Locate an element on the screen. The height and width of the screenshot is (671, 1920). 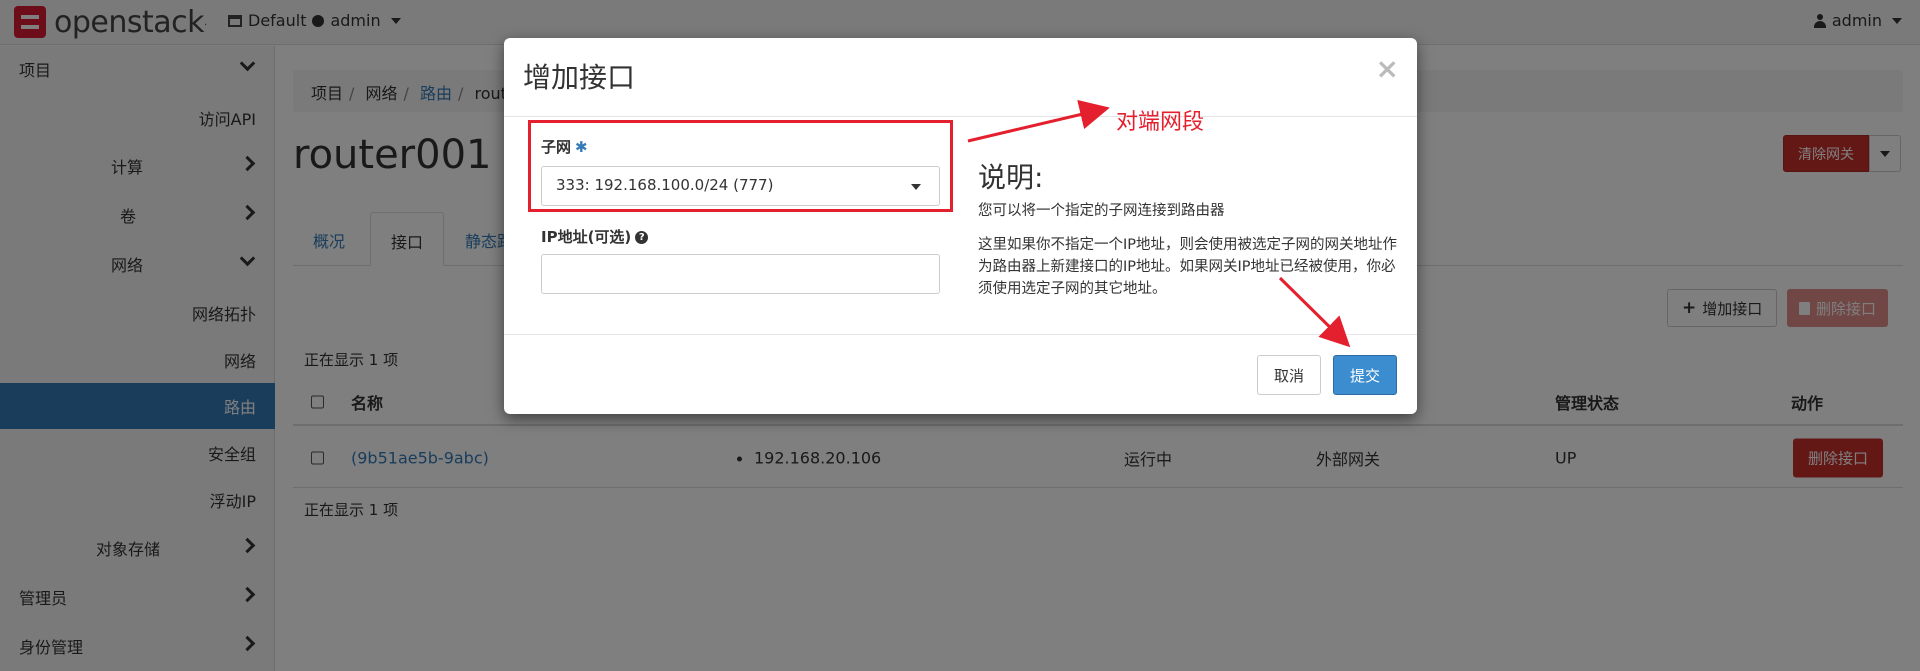
cancel-button: 取消 is located at coordinates (1289, 375).